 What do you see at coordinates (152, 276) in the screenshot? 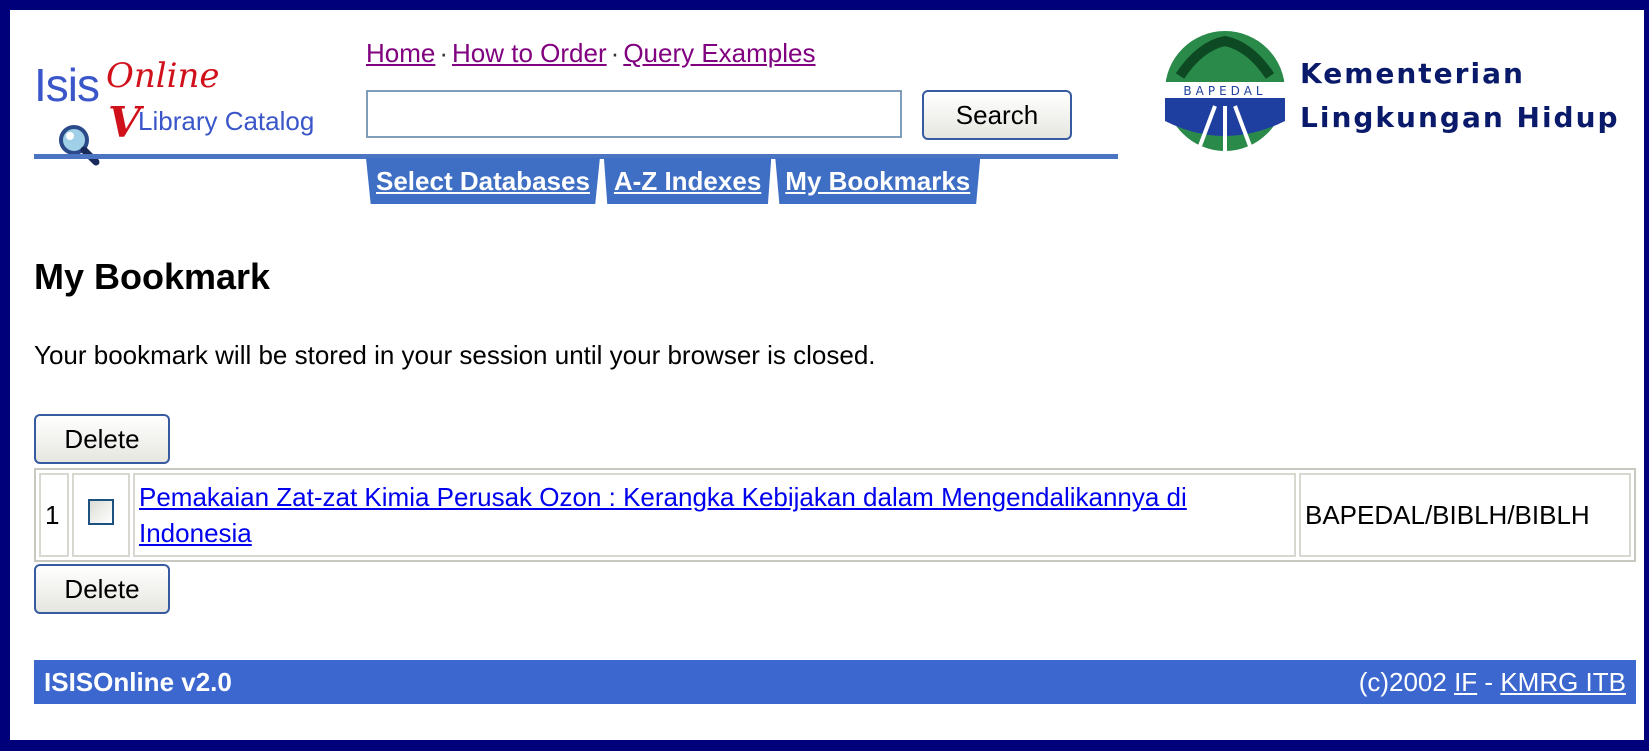
I see `page-title: My Bookmark` at bounding box center [152, 276].